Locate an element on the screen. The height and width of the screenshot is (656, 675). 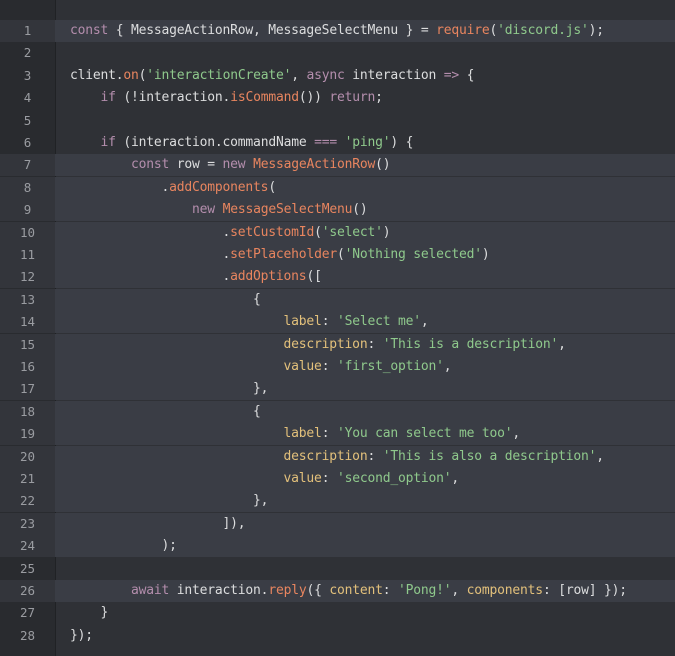
code-line: 19 label: 'You can select me too', is located at coordinates (337, 434).